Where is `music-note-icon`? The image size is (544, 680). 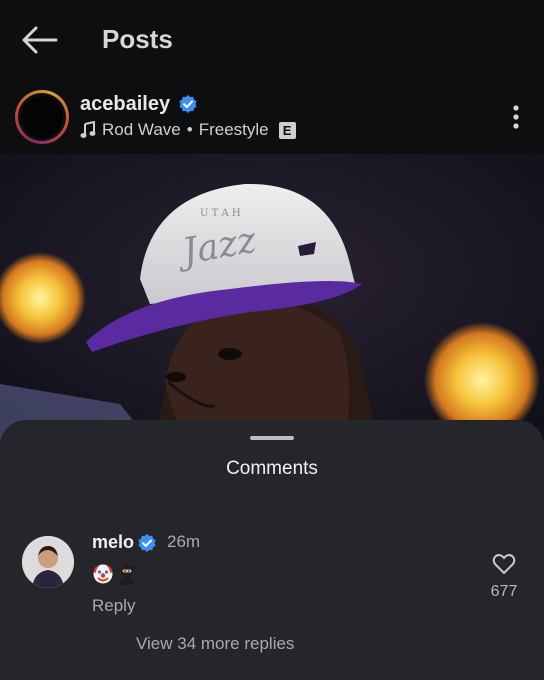
music-note-icon is located at coordinates (88, 129).